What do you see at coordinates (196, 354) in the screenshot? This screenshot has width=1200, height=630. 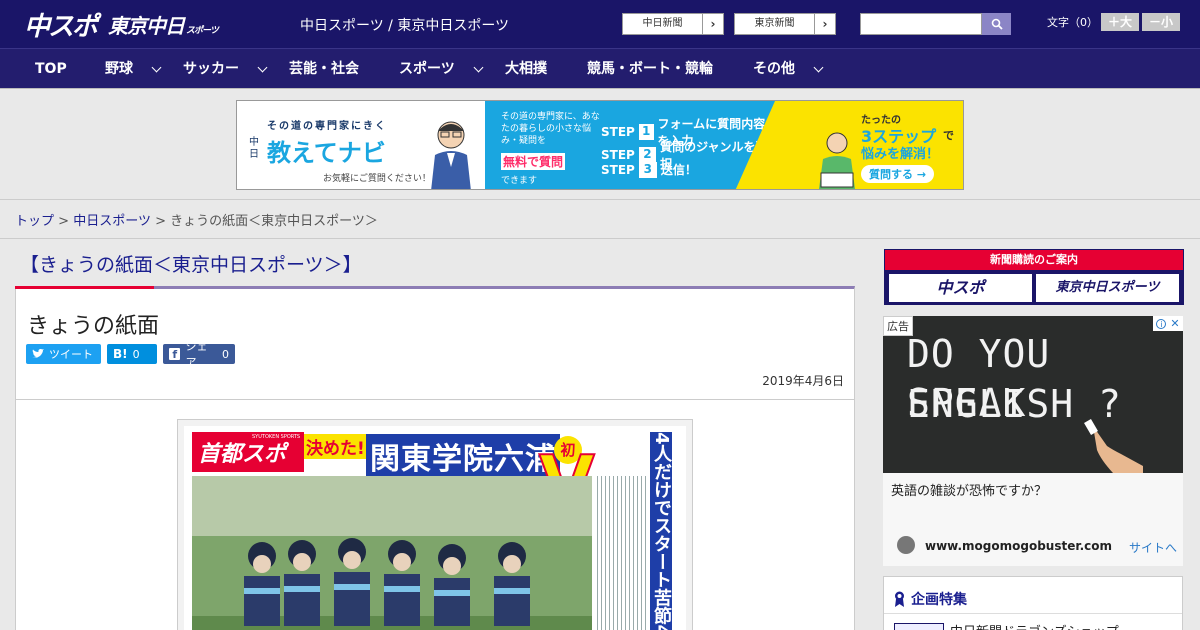 I see `facebook-label: シェア` at bounding box center [196, 354].